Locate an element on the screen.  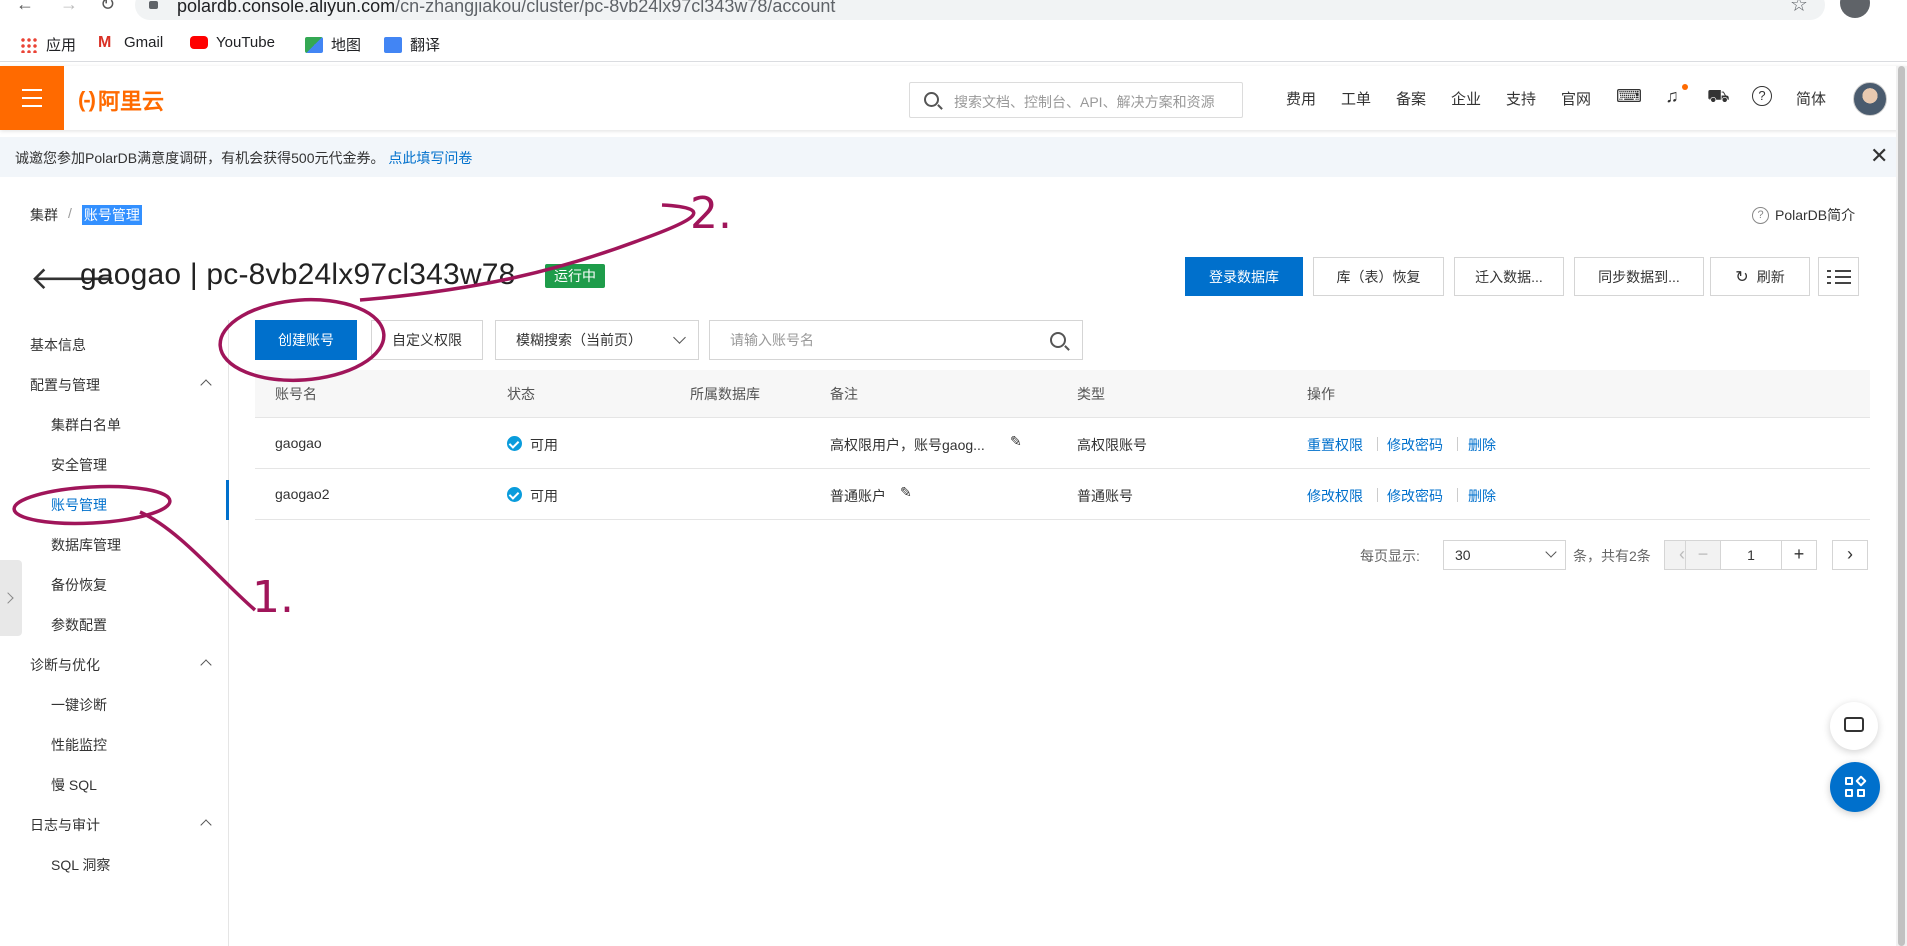
sidebar-item-databases: 数据库管理 is located at coordinates (86, 545).